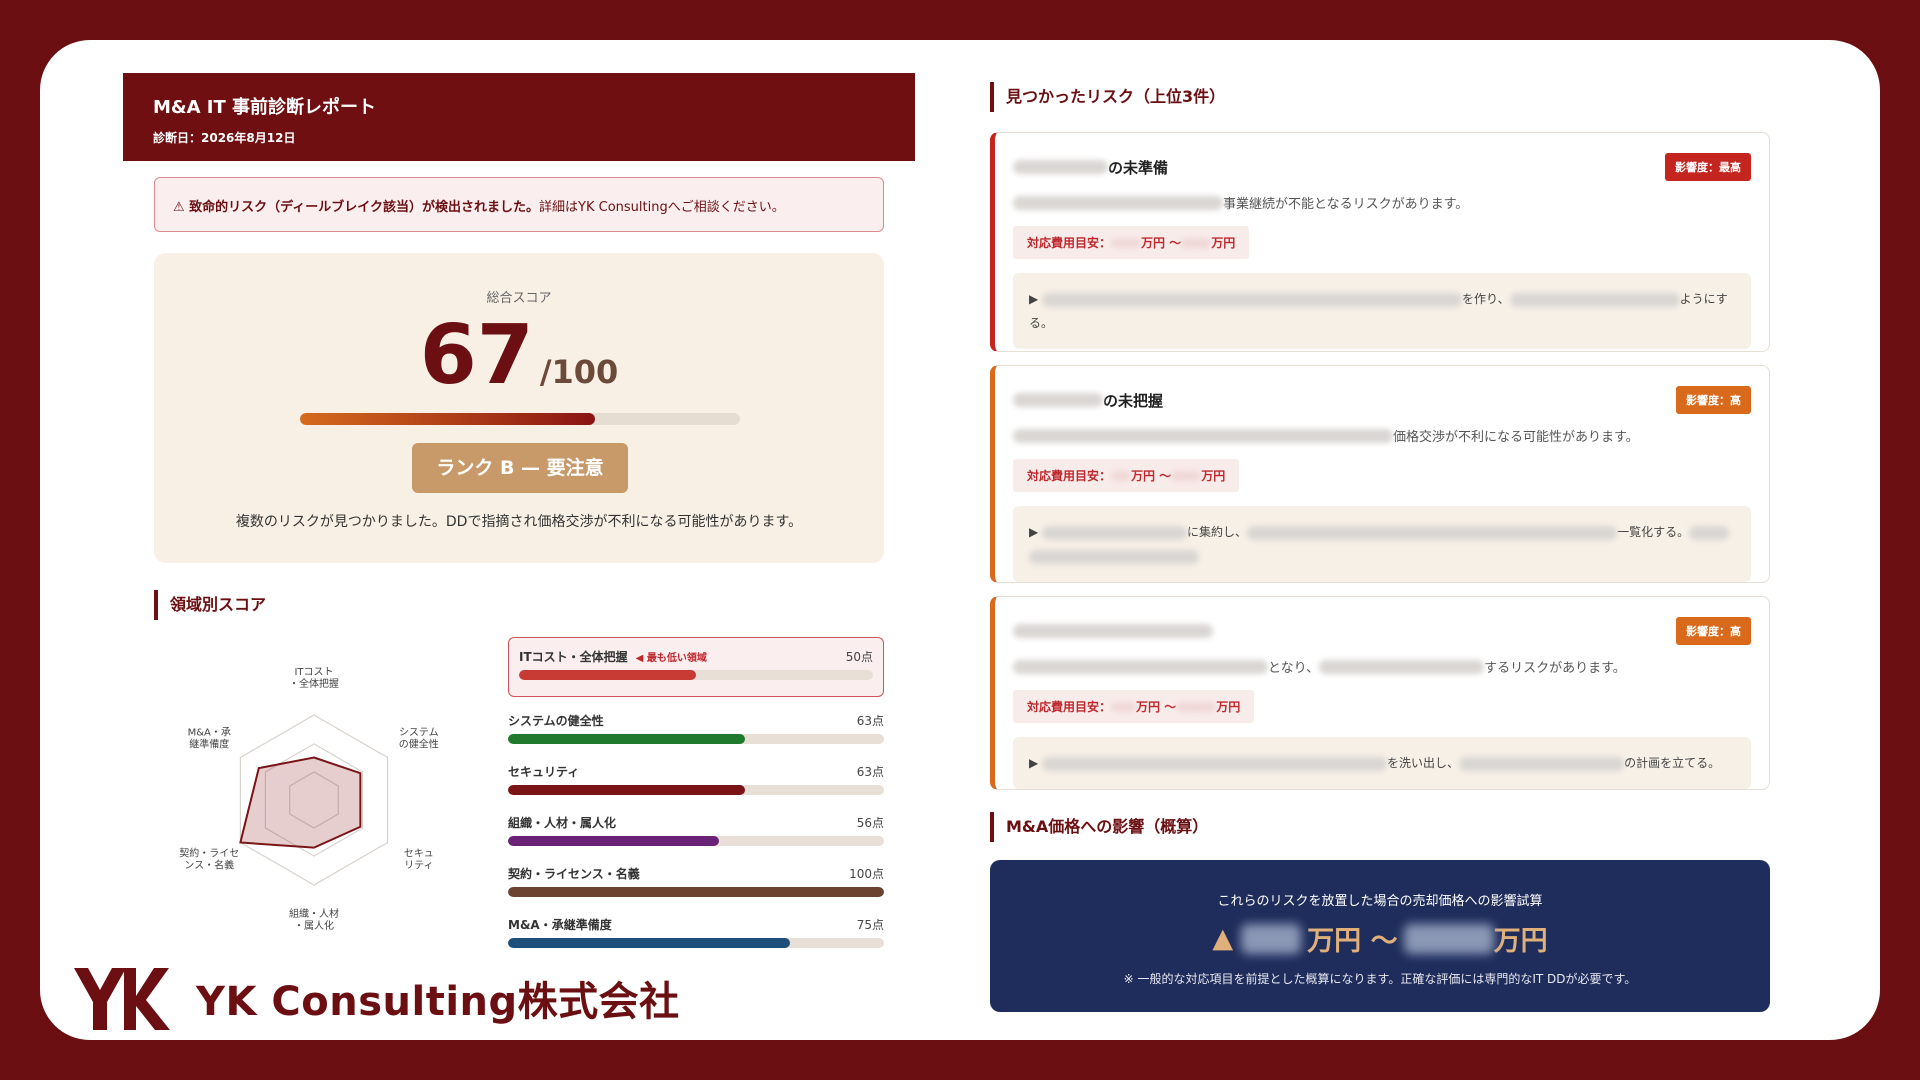 This screenshot has width=1920, height=1080. Describe the element at coordinates (519, 298) in the screenshot. I see `score-label: 総合スコア` at that location.